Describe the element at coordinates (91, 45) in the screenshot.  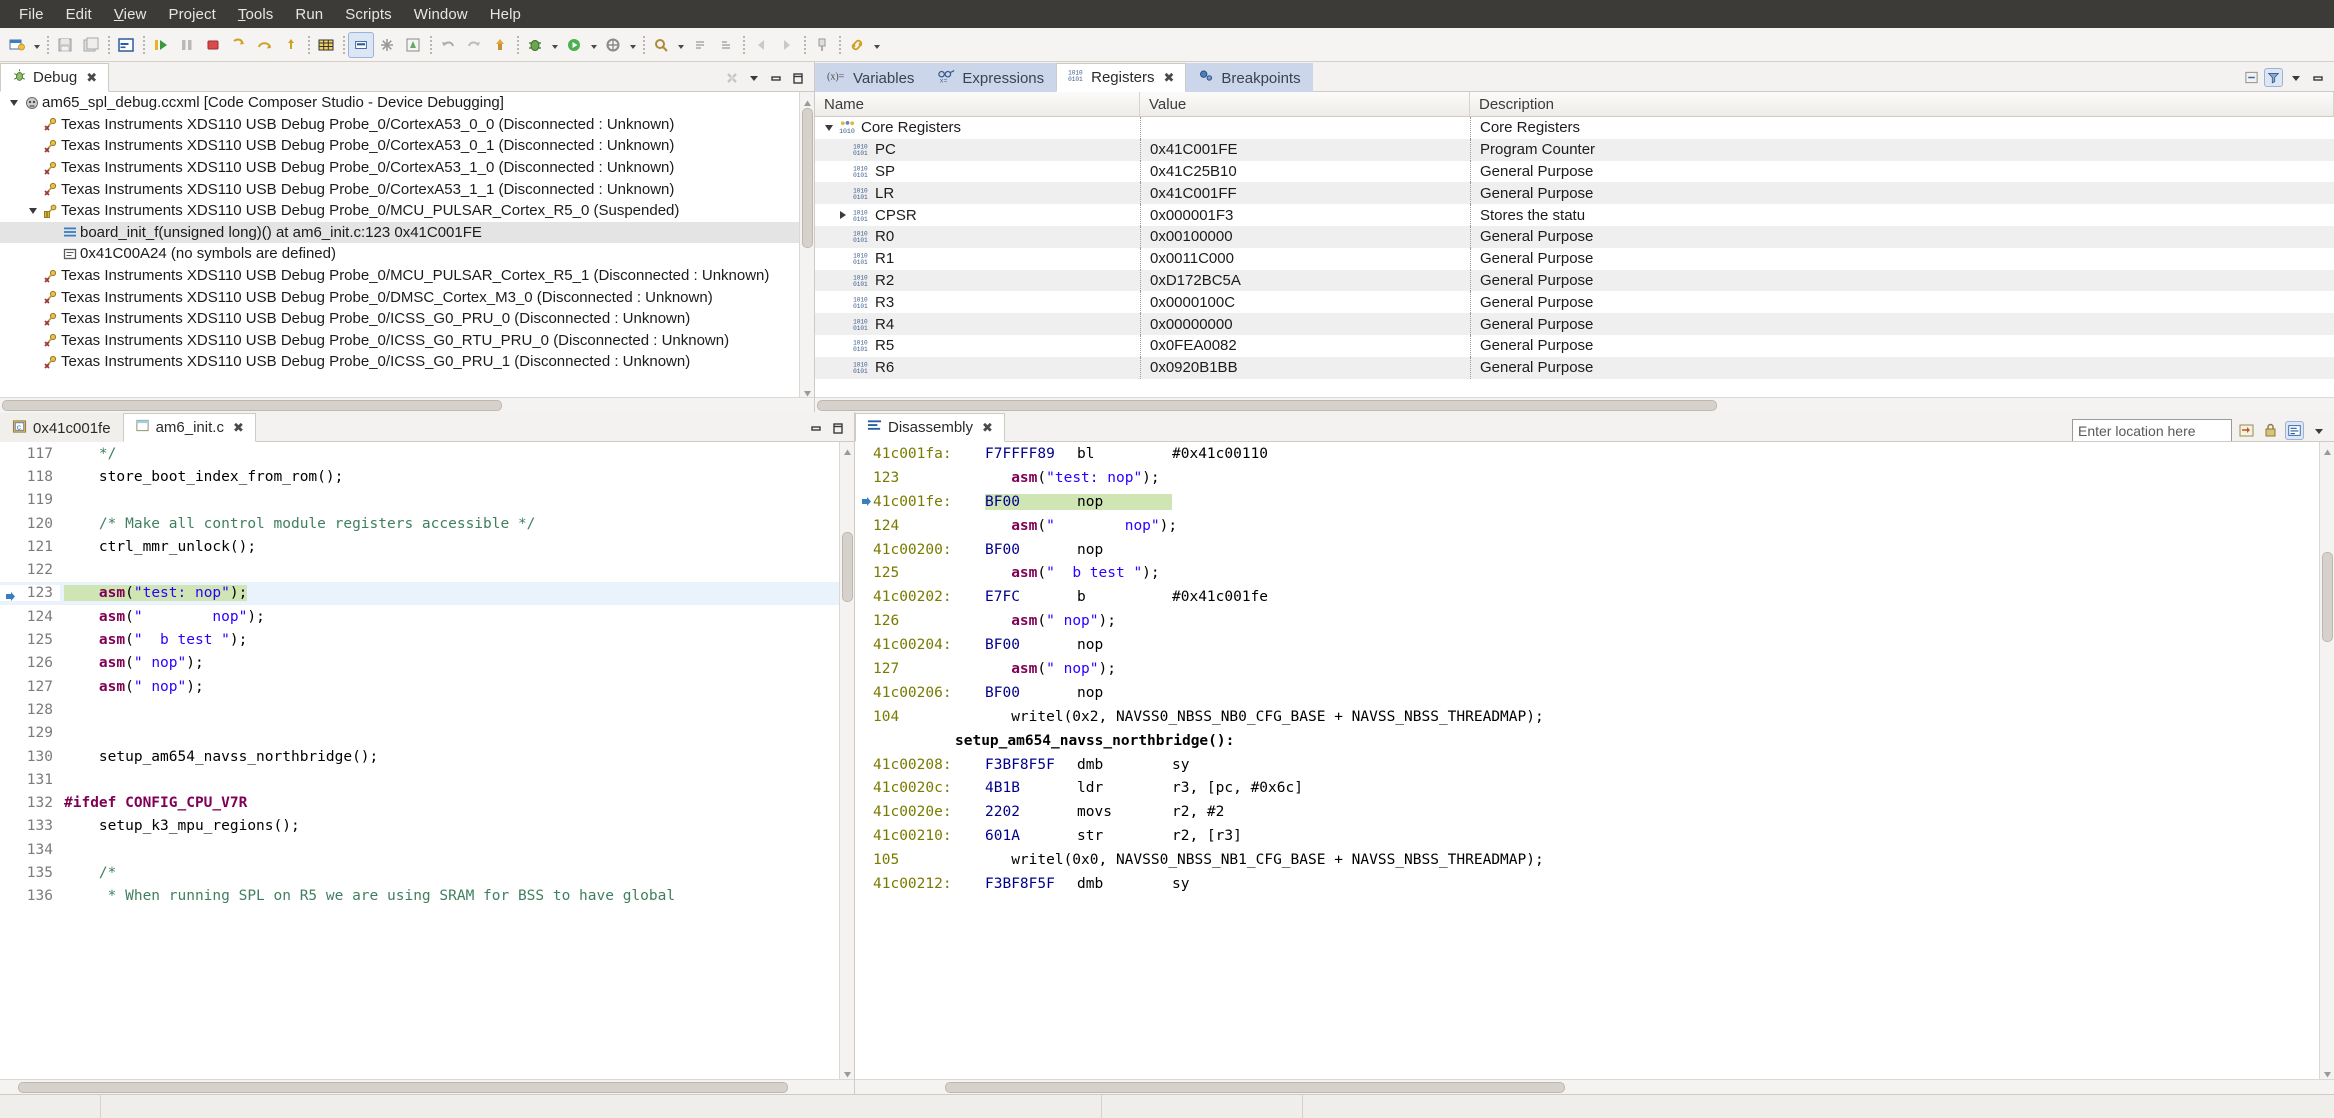
I see `save-all-icon` at that location.